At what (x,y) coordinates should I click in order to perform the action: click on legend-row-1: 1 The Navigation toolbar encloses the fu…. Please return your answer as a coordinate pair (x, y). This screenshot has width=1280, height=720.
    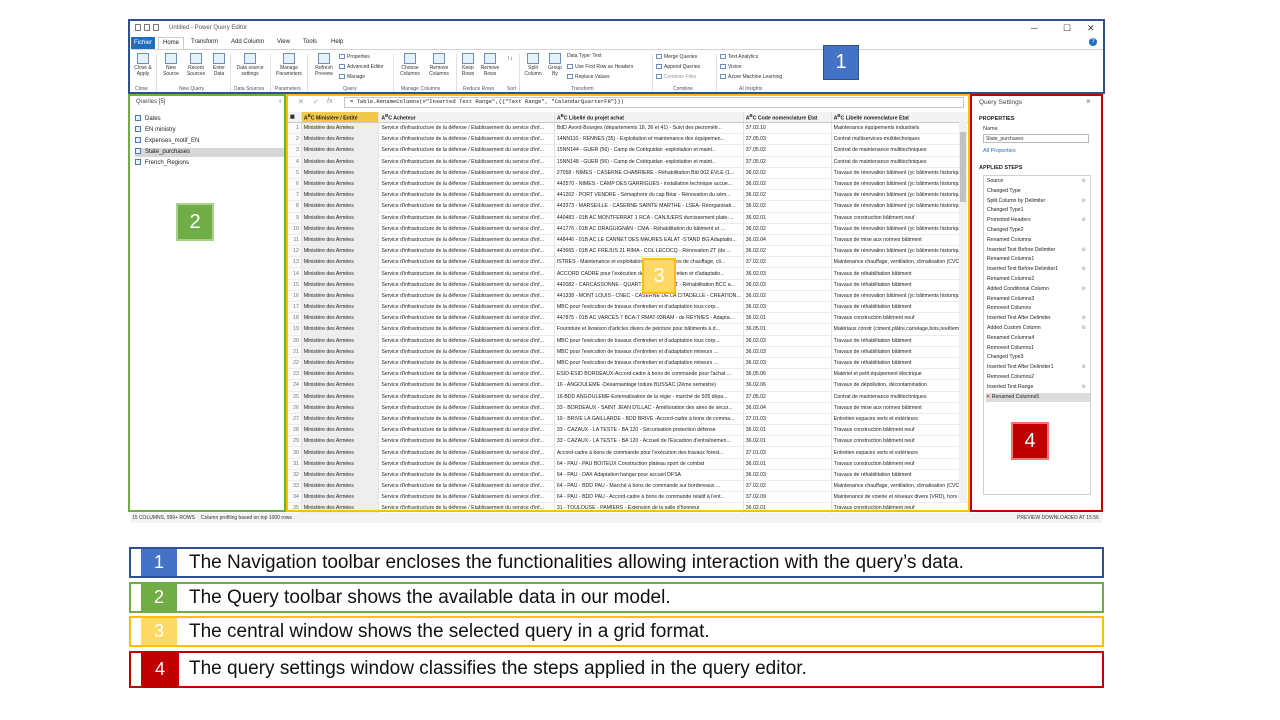
    Looking at the image, I should click on (616, 562).